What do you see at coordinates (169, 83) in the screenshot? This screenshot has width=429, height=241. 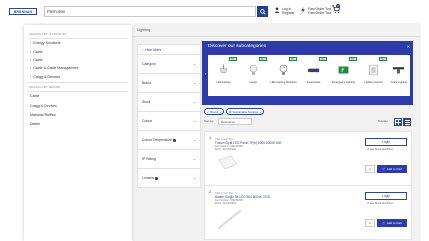 I see `filter-brand: Brand ⌄` at bounding box center [169, 83].